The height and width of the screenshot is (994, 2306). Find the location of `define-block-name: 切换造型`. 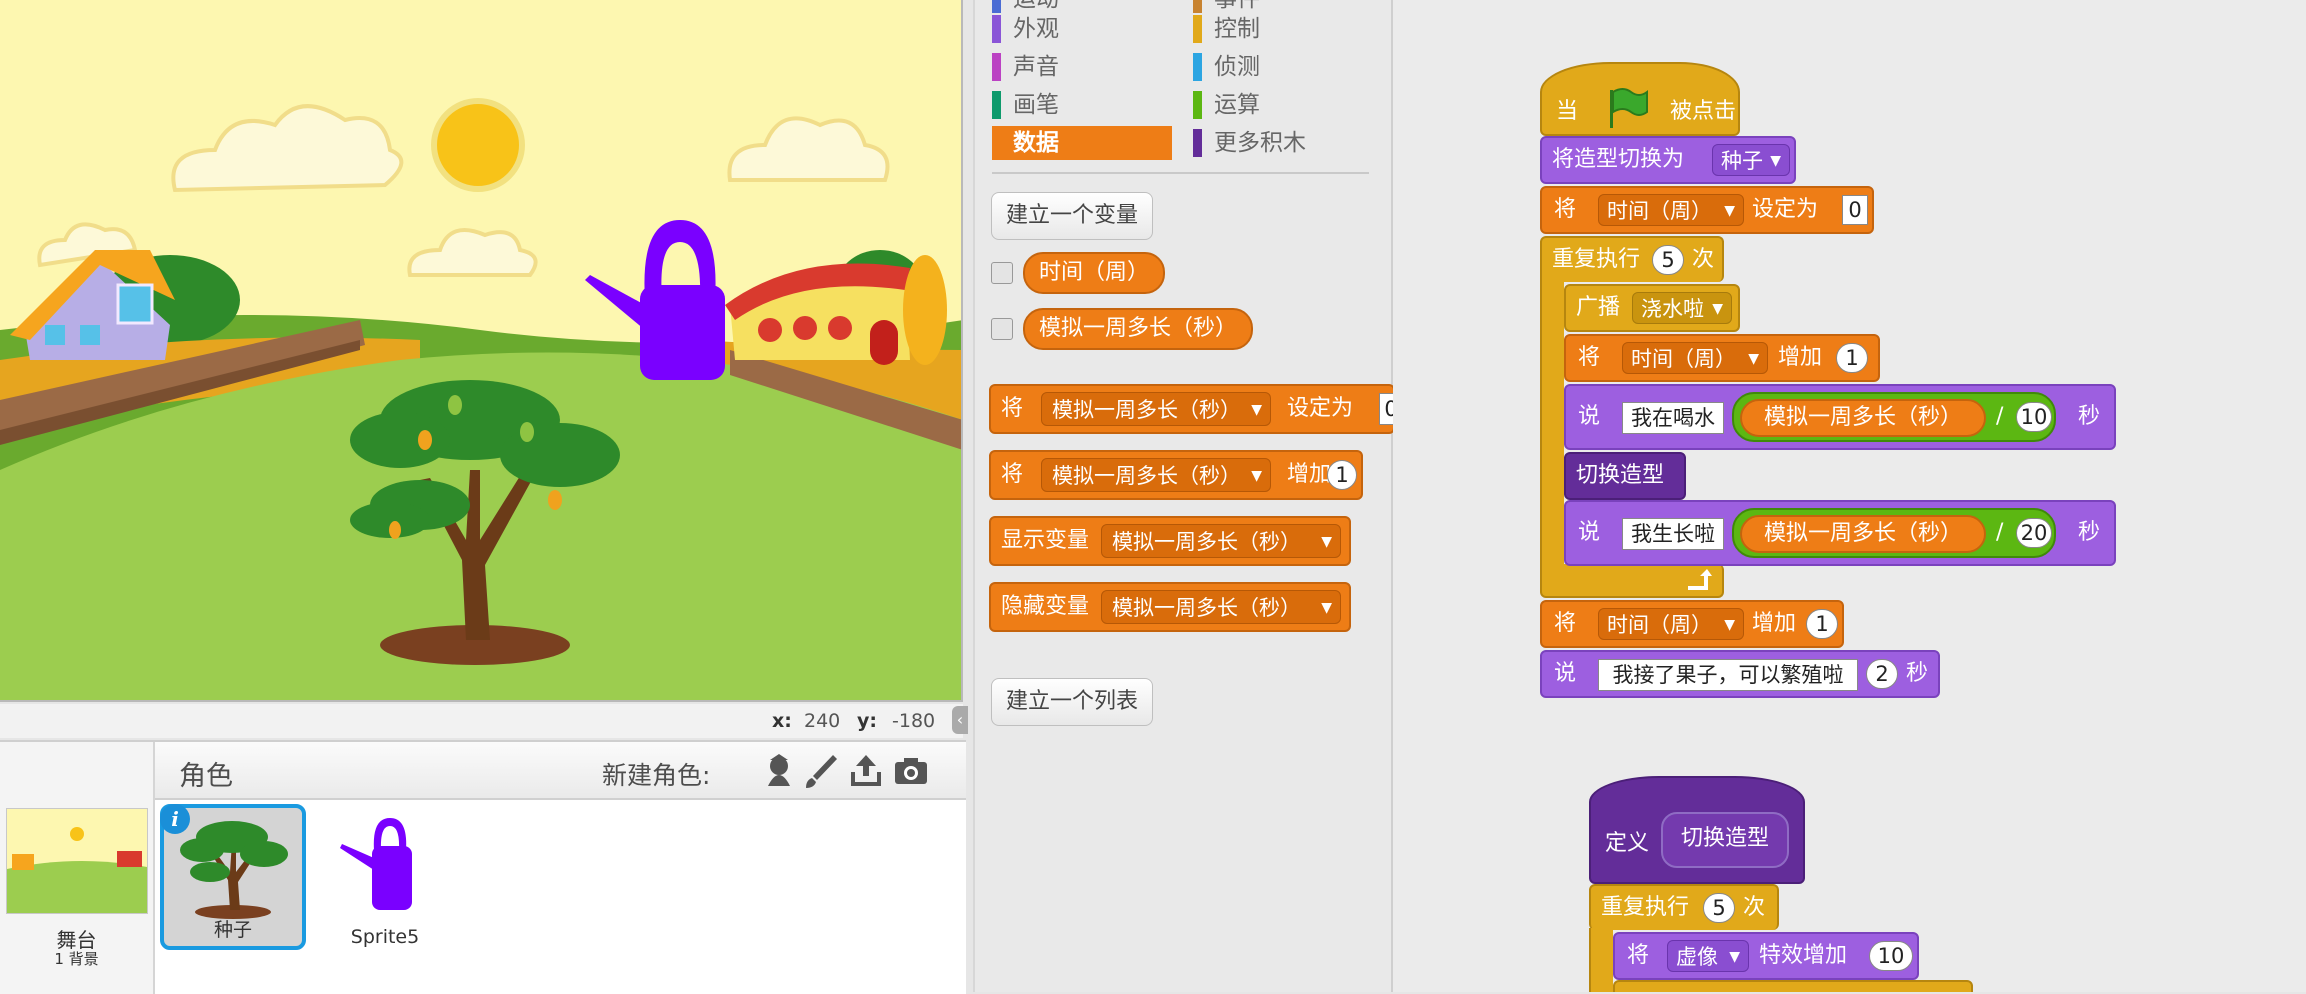

define-block-name: 切换造型 is located at coordinates (1725, 840).